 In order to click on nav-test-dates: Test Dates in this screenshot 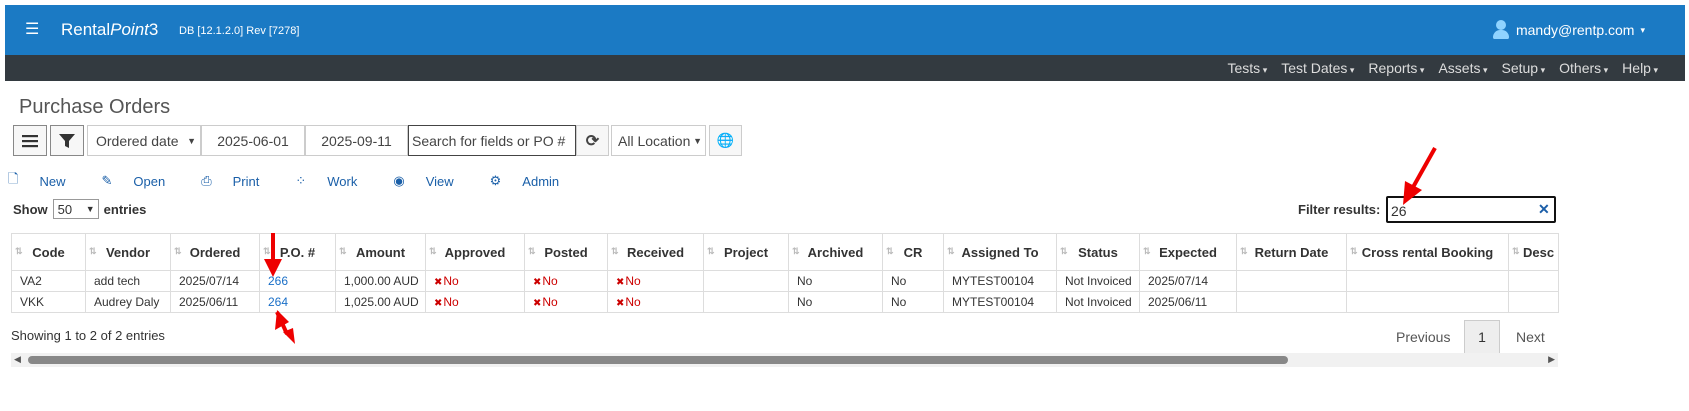, I will do `click(1317, 68)`.